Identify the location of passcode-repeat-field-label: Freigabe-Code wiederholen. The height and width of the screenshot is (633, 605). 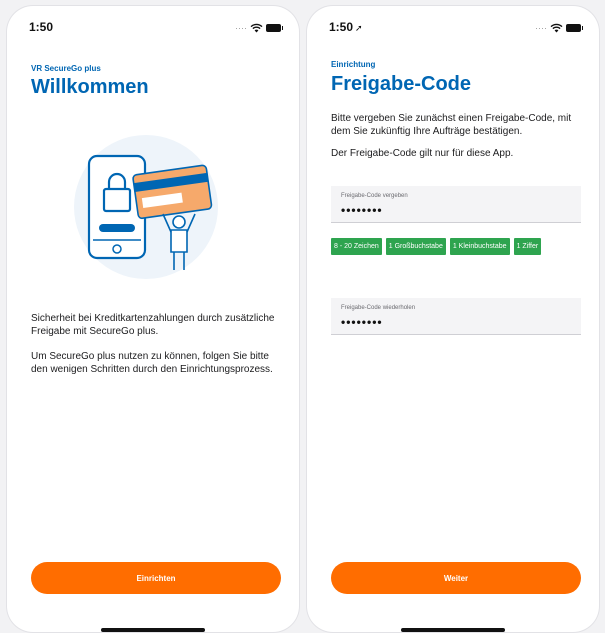
(378, 308).